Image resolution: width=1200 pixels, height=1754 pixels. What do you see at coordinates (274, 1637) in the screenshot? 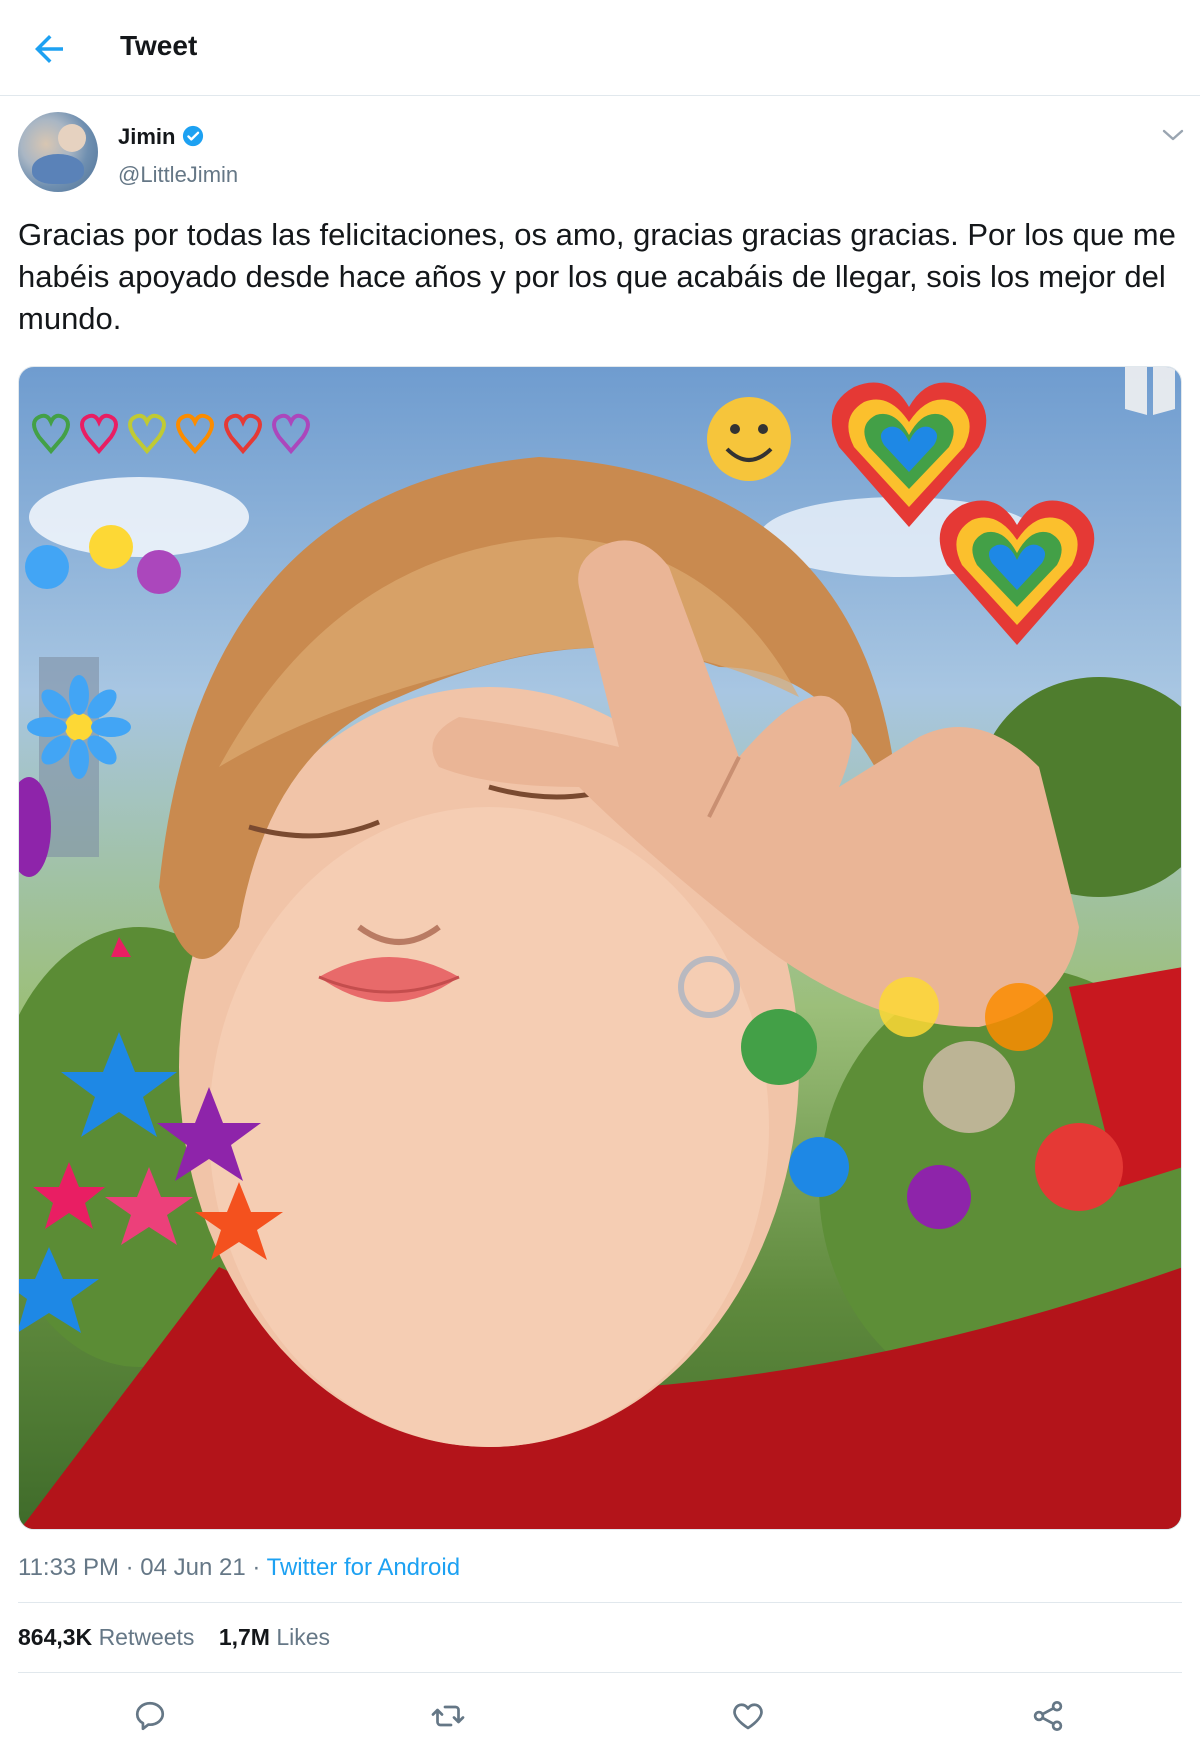
I see `likes-stat: 1,7M Likes` at bounding box center [274, 1637].